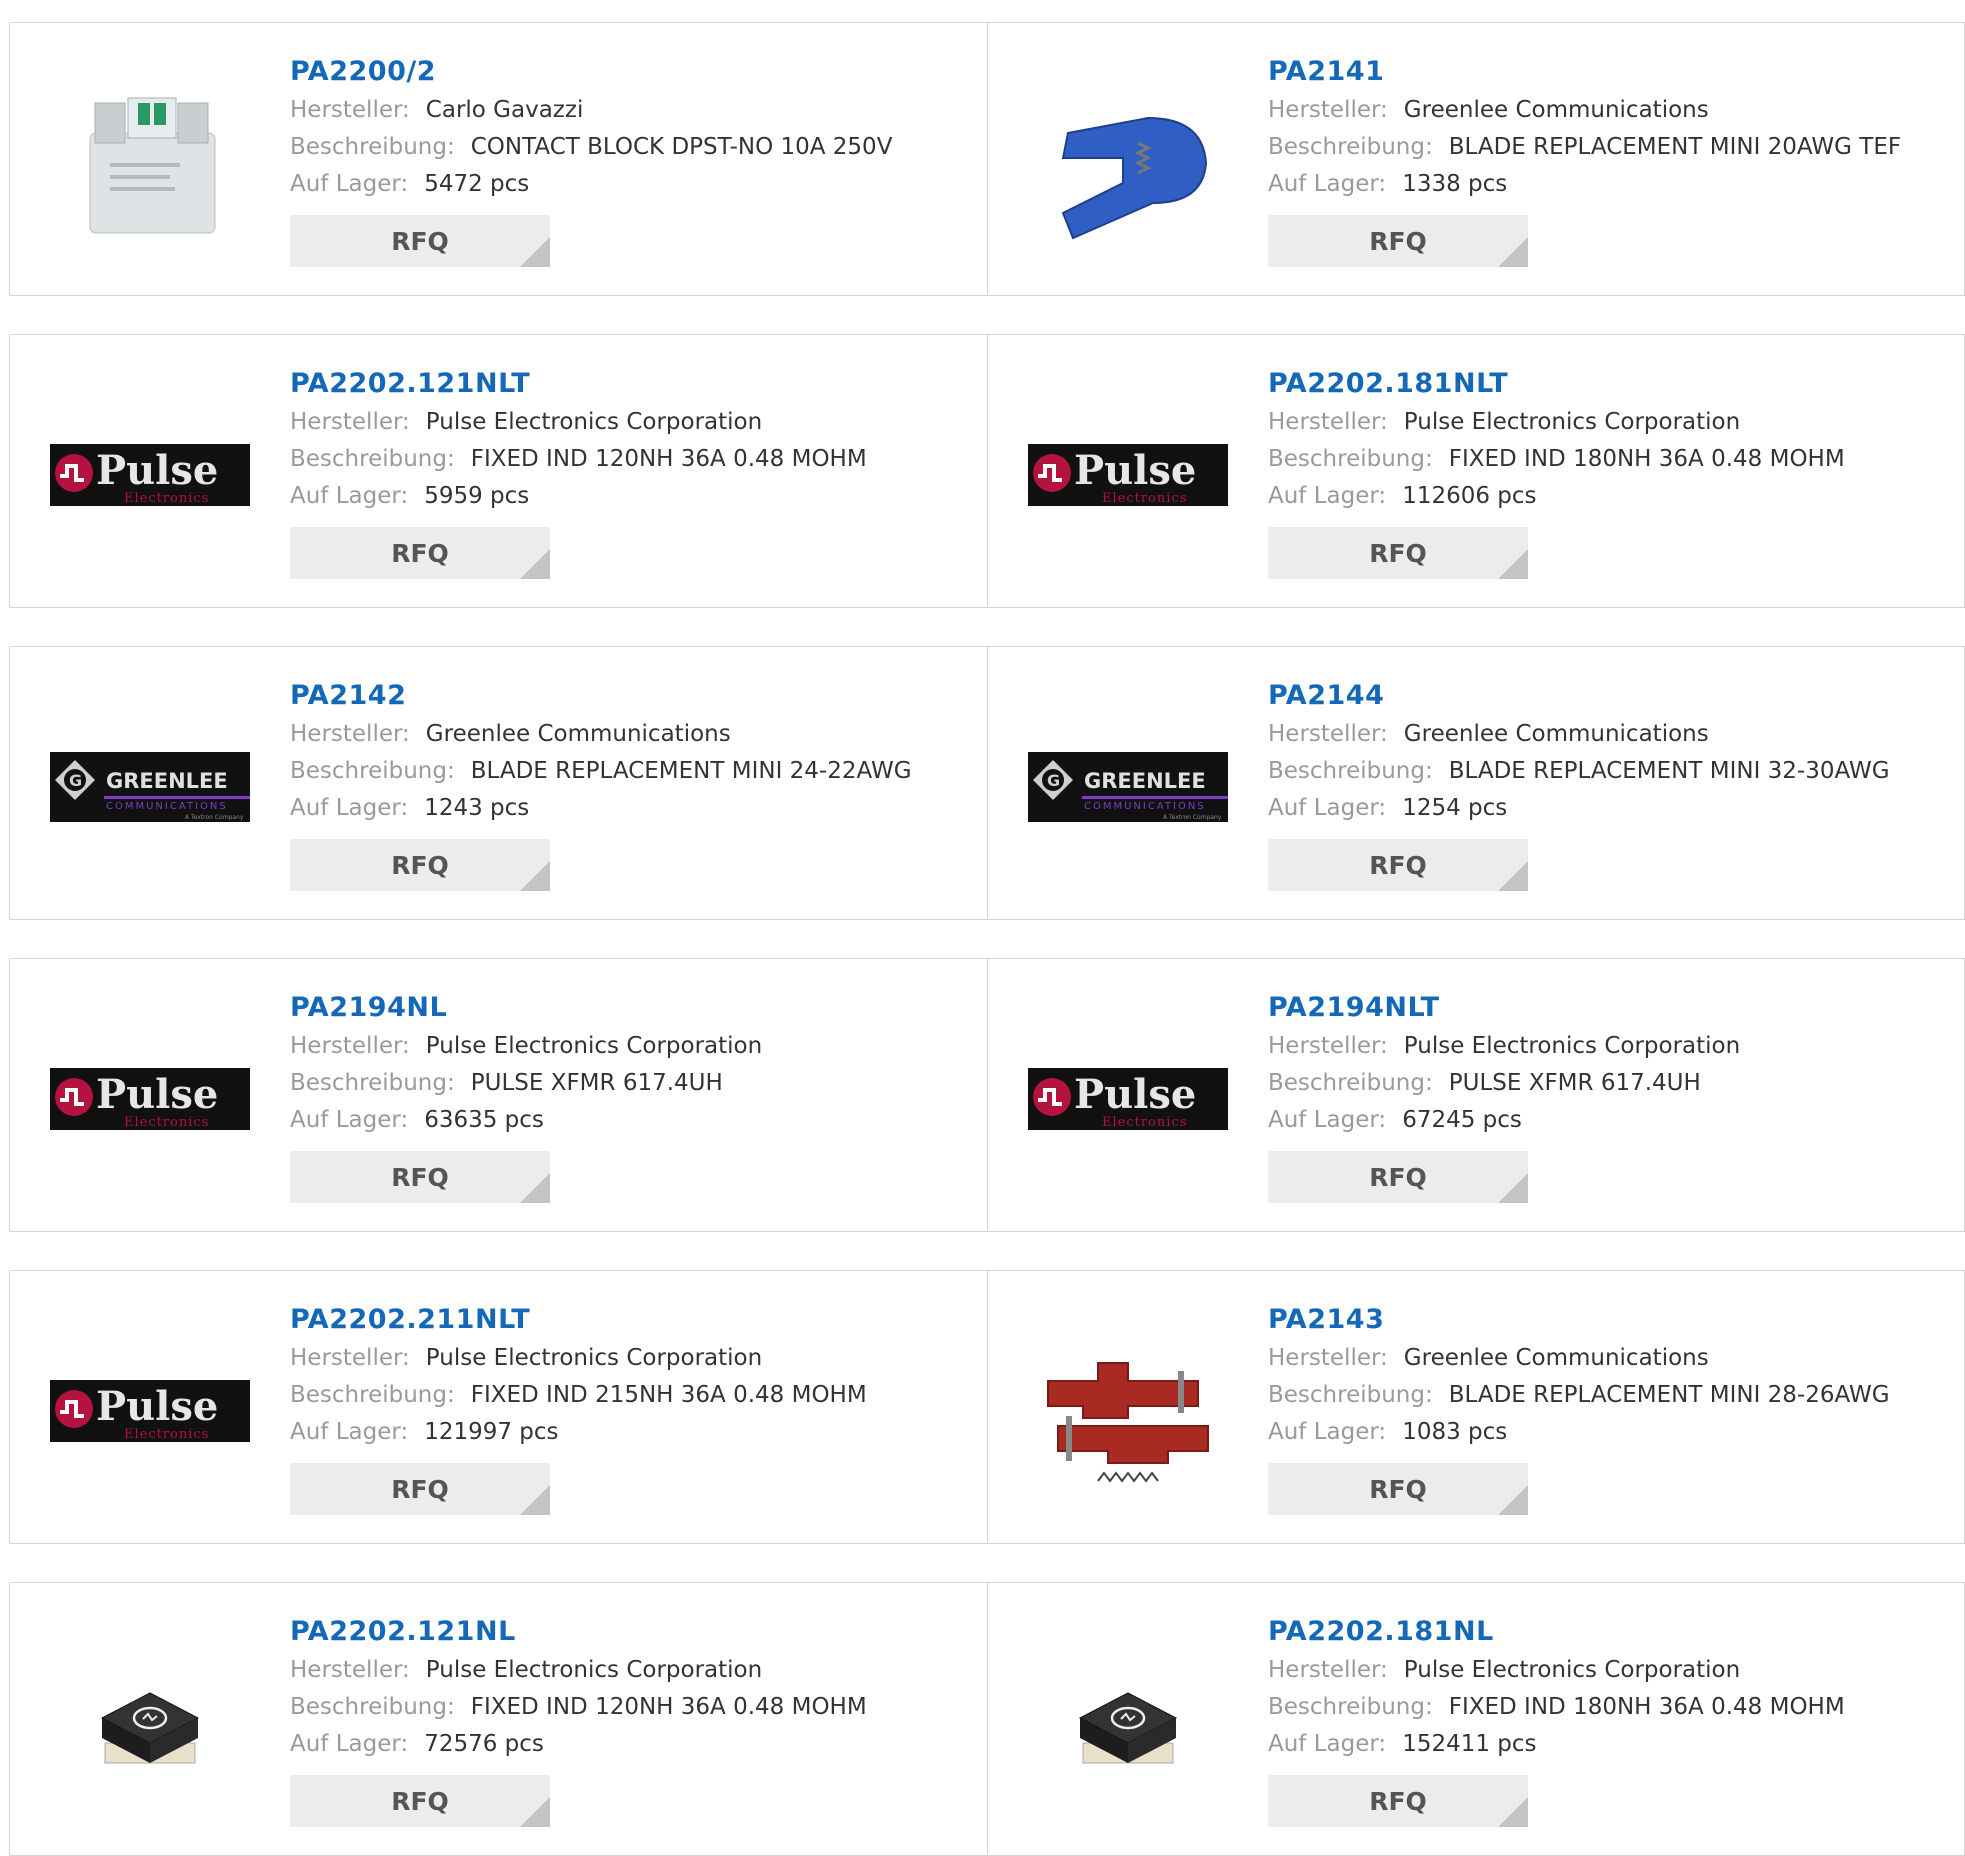 This screenshot has width=1965, height=1856. Describe the element at coordinates (1611, 1320) in the screenshot. I see `part-number-link: PA2143` at that location.